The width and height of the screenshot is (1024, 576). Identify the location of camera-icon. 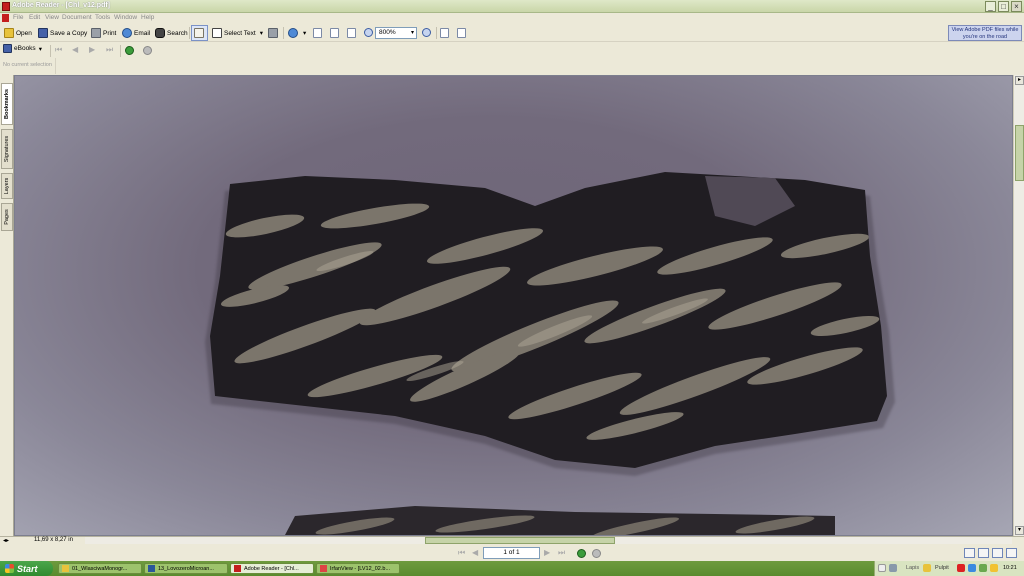
(273, 33).